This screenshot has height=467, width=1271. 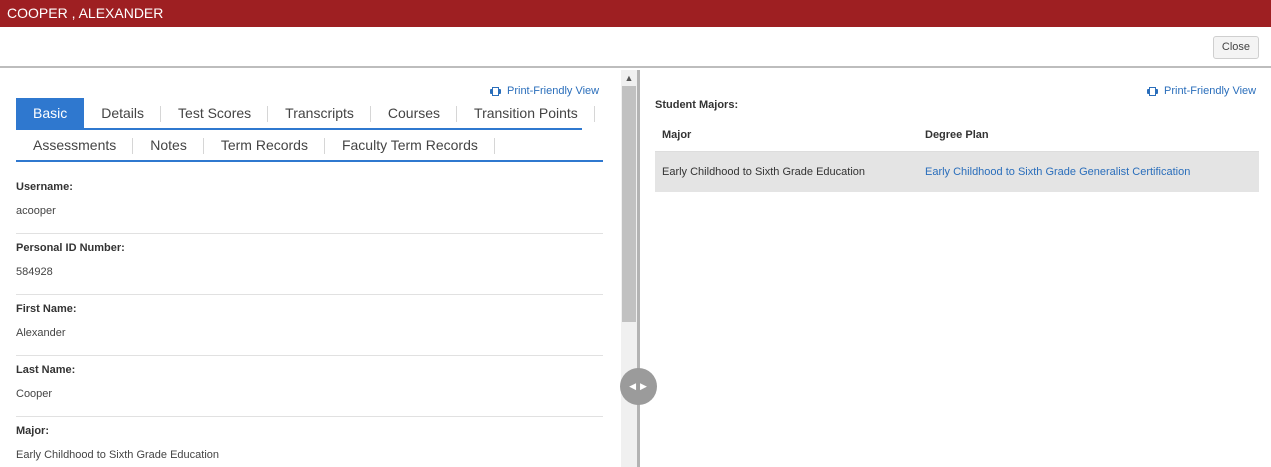 I want to click on tab-details: Details, so click(x=122, y=113).